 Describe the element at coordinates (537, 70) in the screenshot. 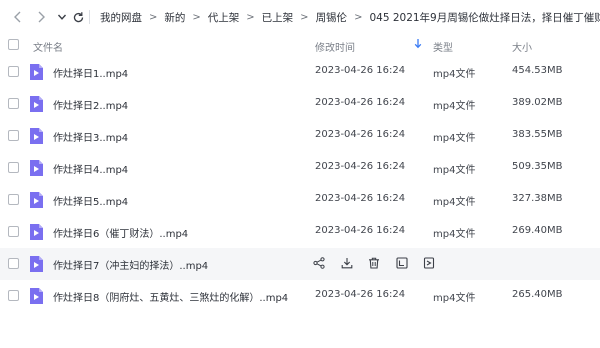

I see `file-size: 454.53MB` at that location.